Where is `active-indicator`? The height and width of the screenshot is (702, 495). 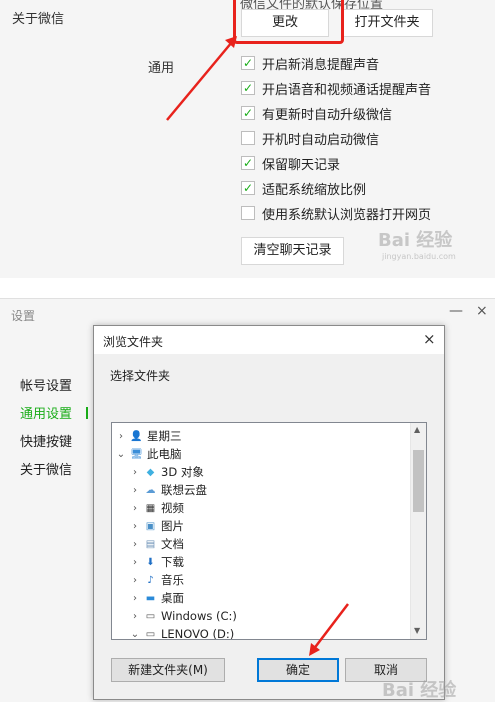 active-indicator is located at coordinates (87, 413).